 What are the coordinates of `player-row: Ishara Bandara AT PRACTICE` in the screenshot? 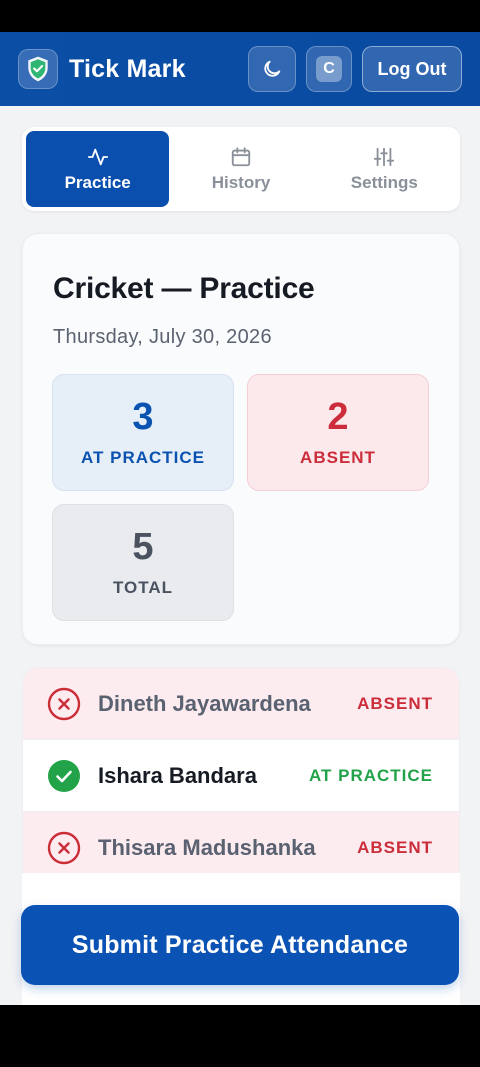 It's located at (241, 776).